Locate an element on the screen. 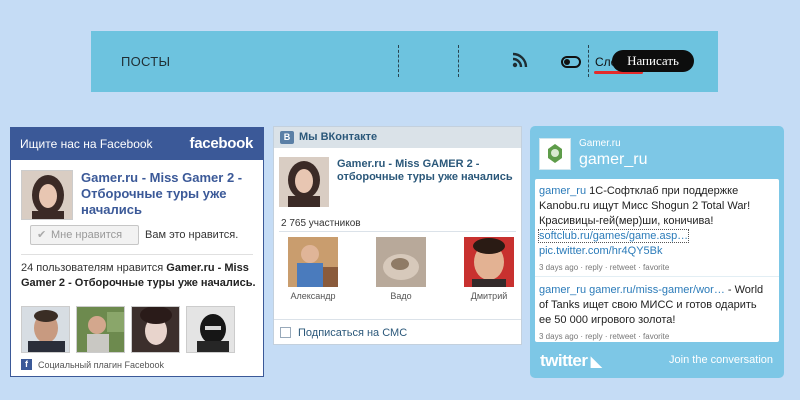 This screenshot has height=400, width=800. member-item: Александр is located at coordinates (313, 269).